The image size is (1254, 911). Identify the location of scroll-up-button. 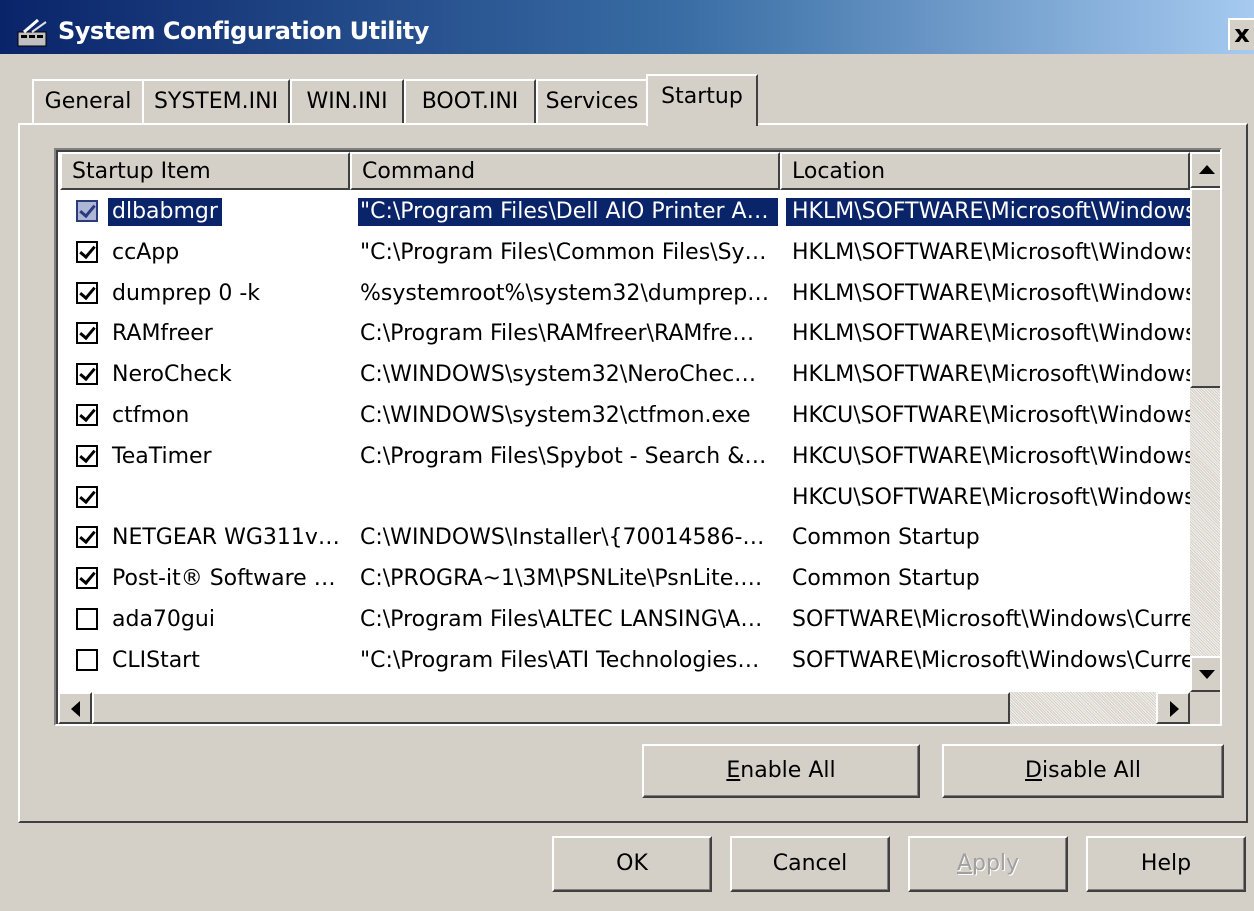
(1205, 170).